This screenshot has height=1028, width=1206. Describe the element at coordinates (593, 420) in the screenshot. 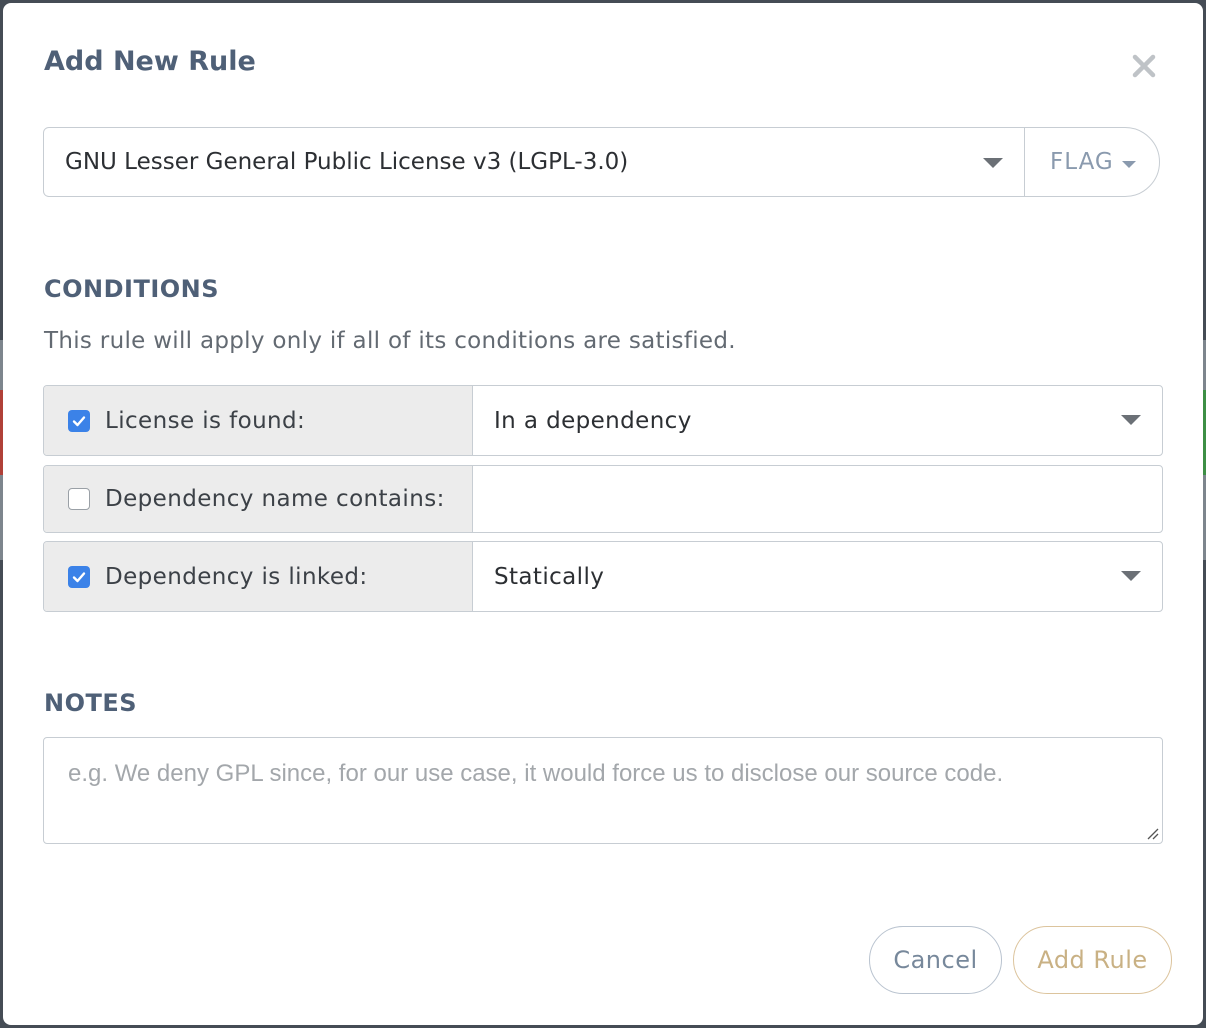

I see `condition-value: In a dependency` at that location.